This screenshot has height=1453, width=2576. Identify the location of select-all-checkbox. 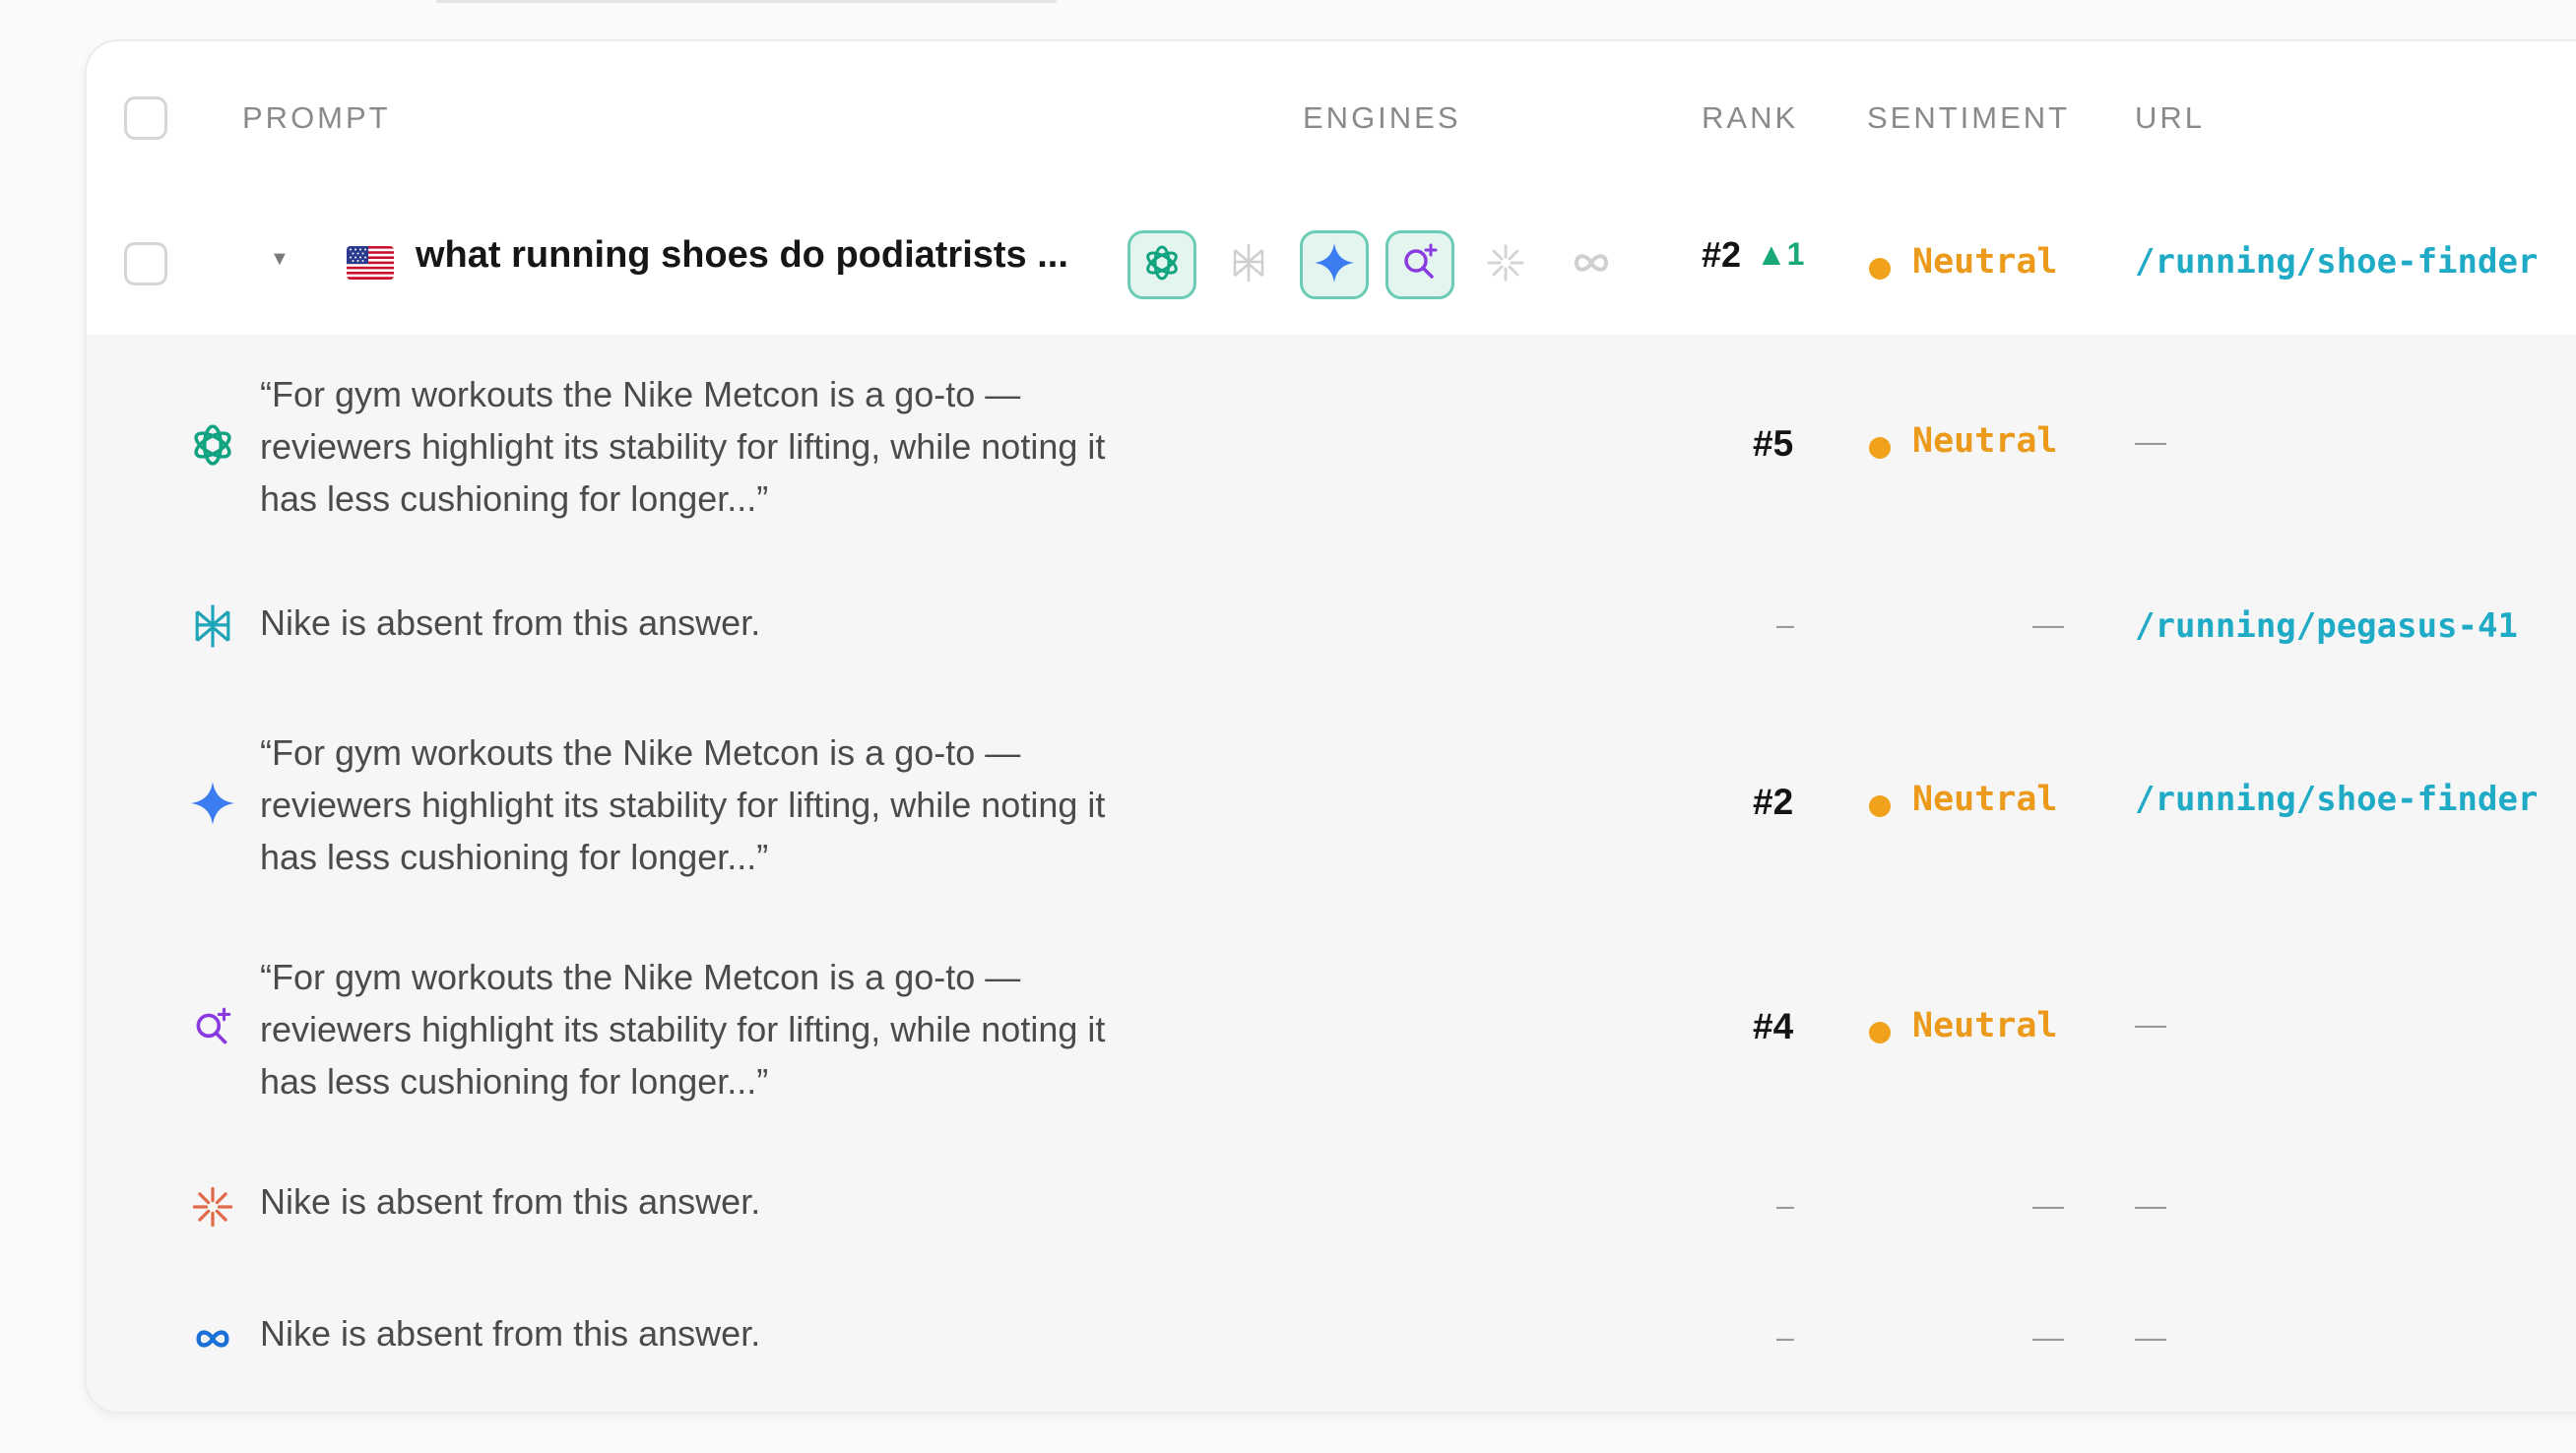
(145, 118).